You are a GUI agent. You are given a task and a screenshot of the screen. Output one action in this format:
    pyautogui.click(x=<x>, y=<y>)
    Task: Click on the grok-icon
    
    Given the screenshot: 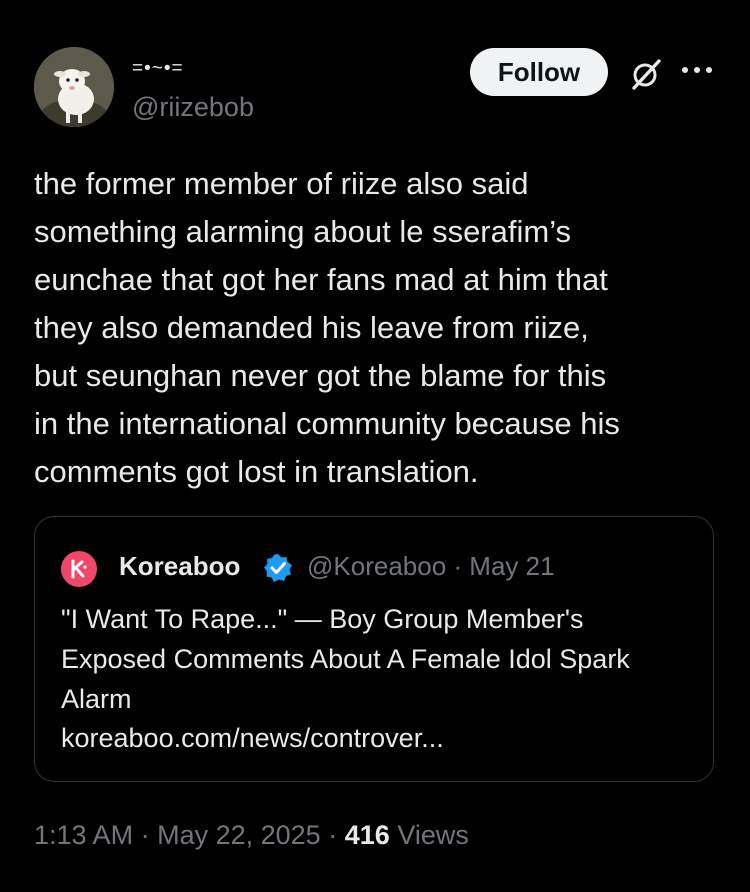 What is the action you would take?
    pyautogui.click(x=646, y=74)
    